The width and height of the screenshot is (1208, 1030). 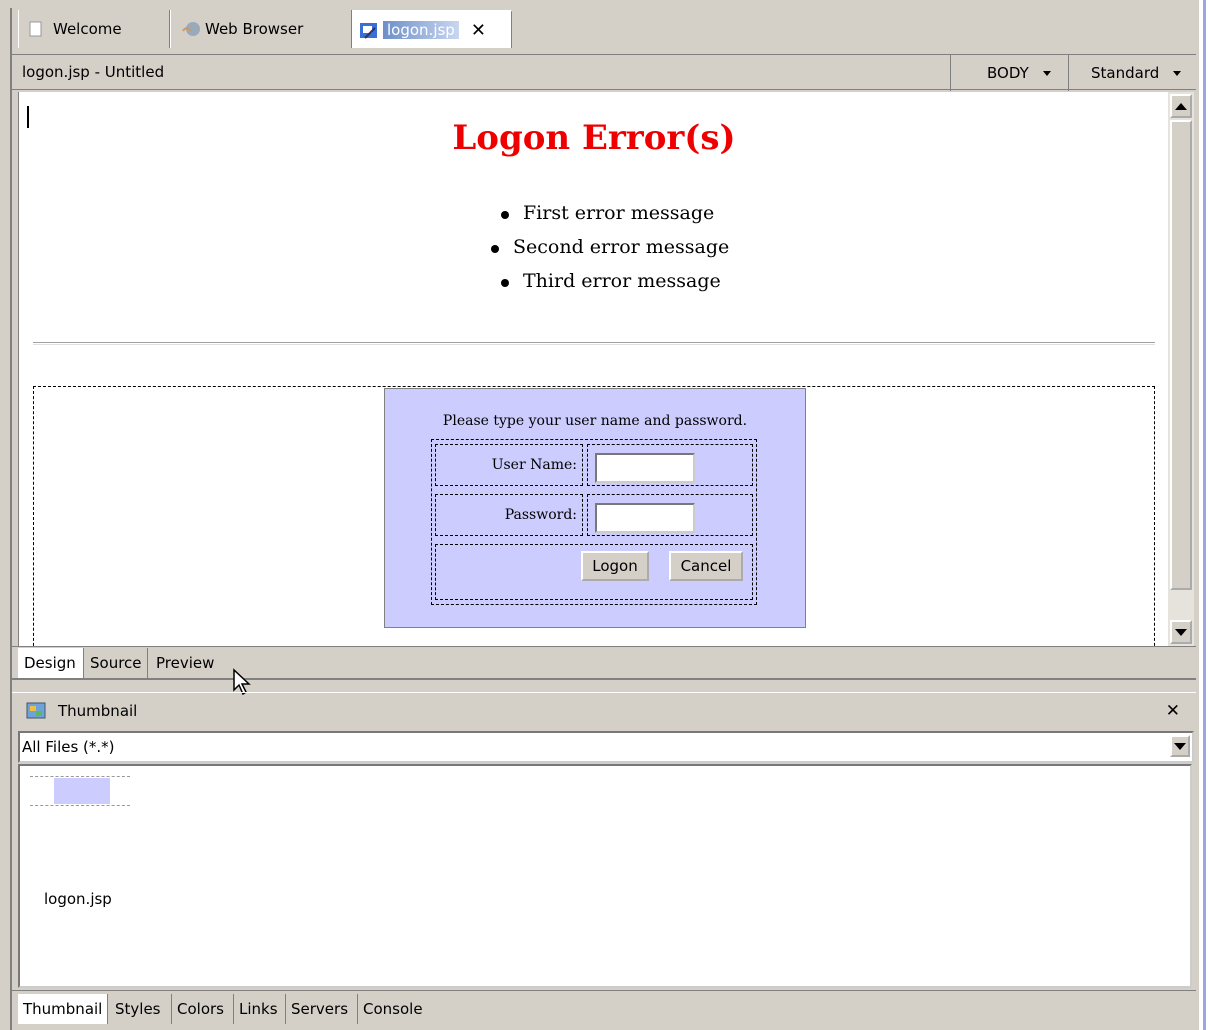 I want to click on password-field, so click(x=645, y=518).